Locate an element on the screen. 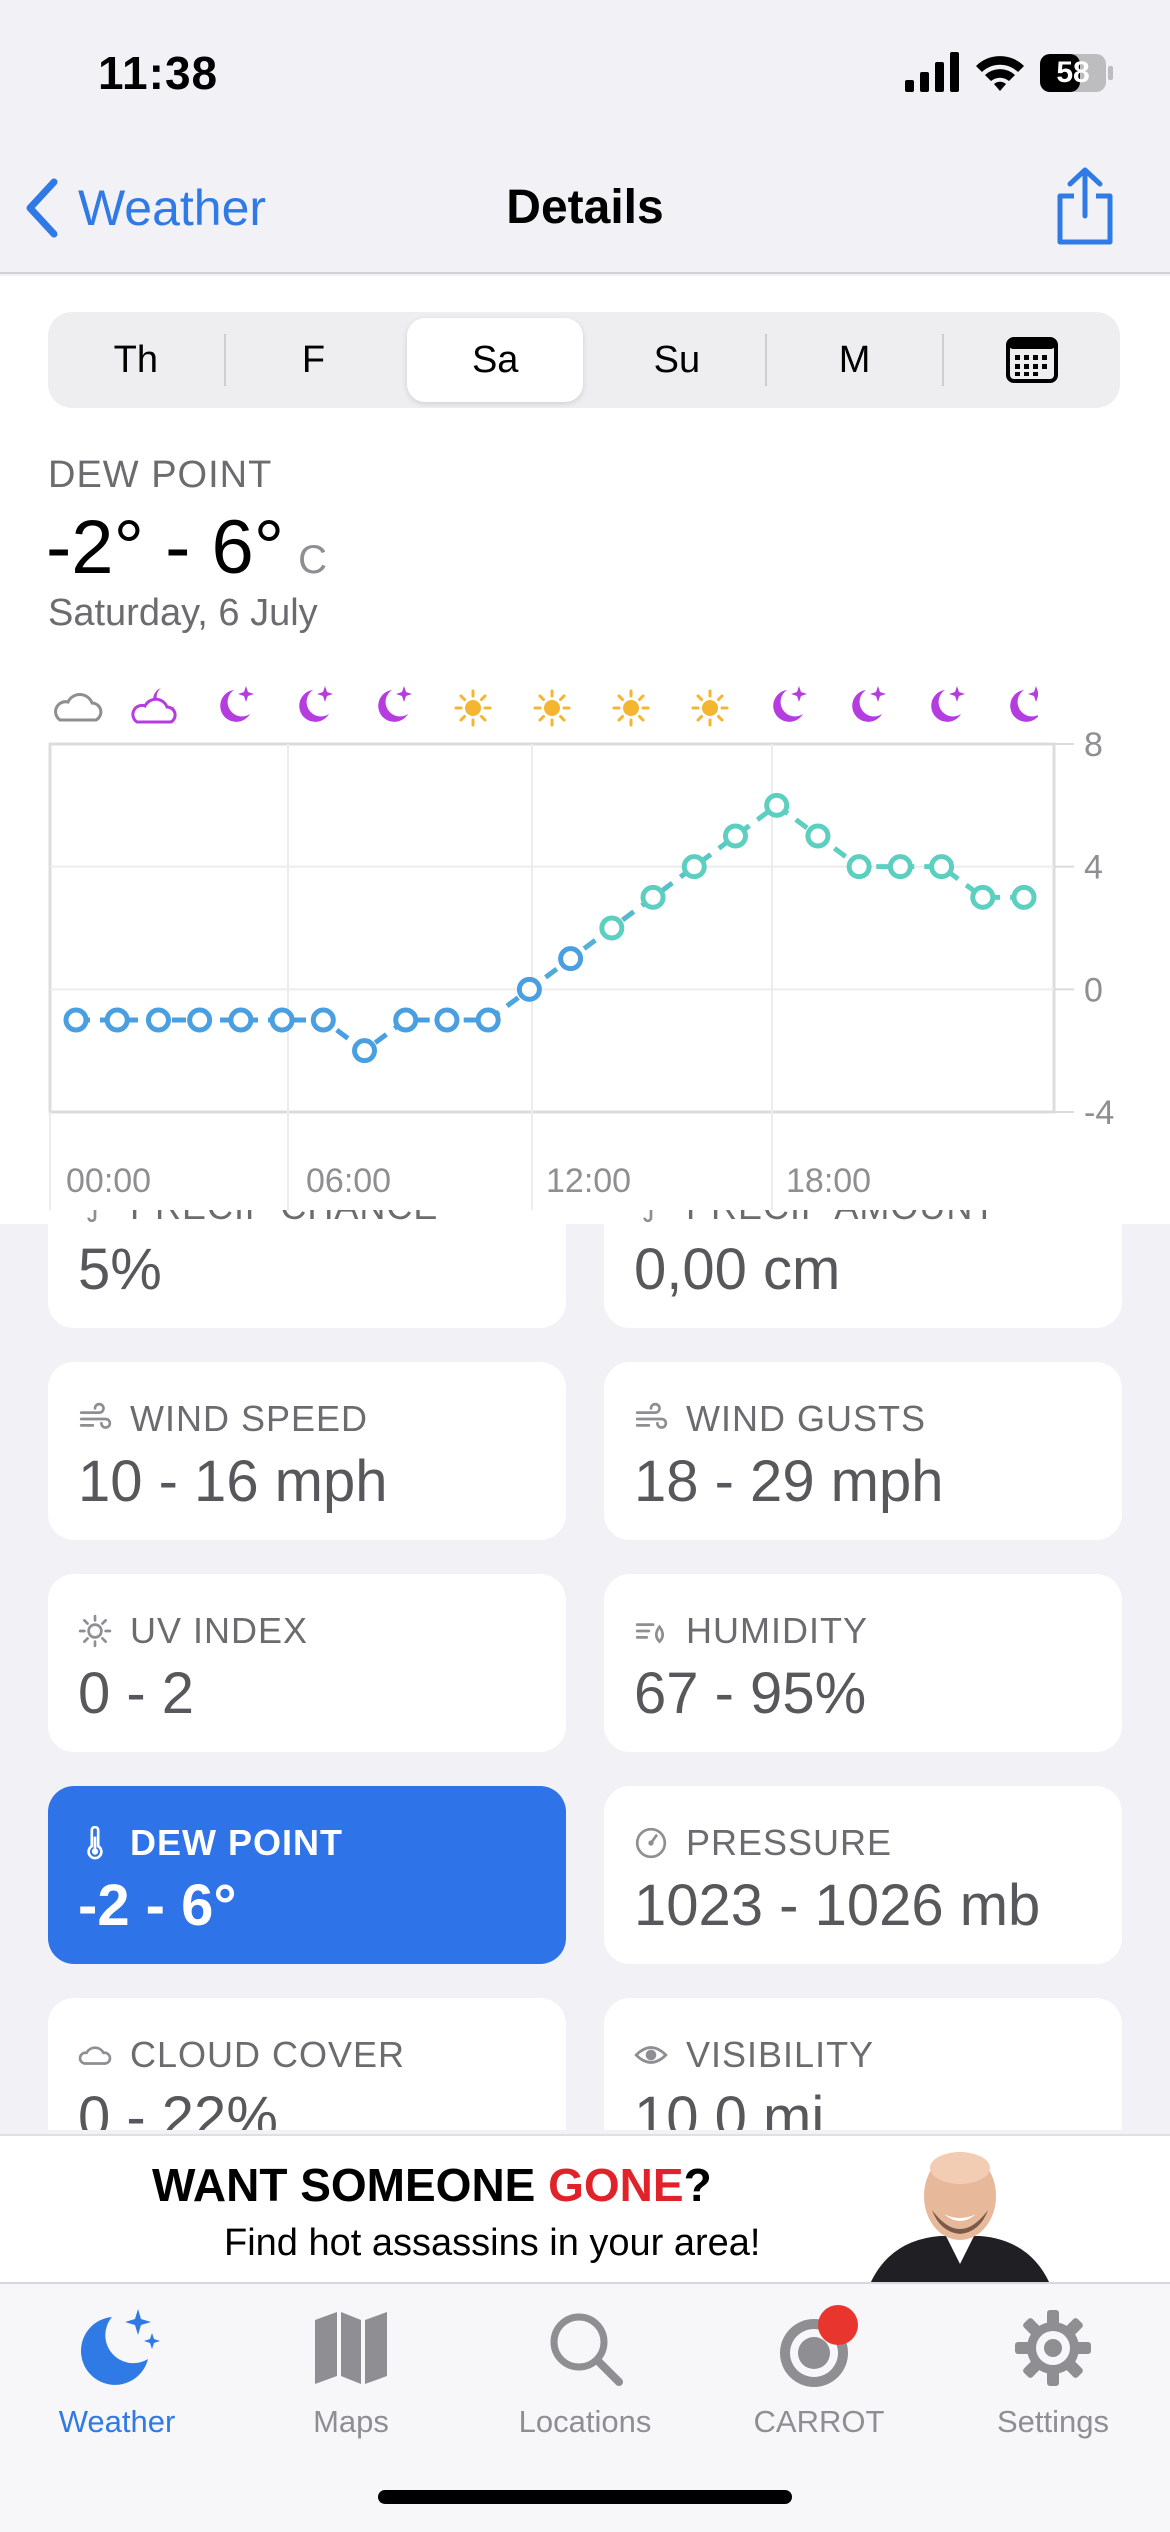 This screenshot has height=2532, width=1170. tab-settings: Settings is located at coordinates (1053, 2373).